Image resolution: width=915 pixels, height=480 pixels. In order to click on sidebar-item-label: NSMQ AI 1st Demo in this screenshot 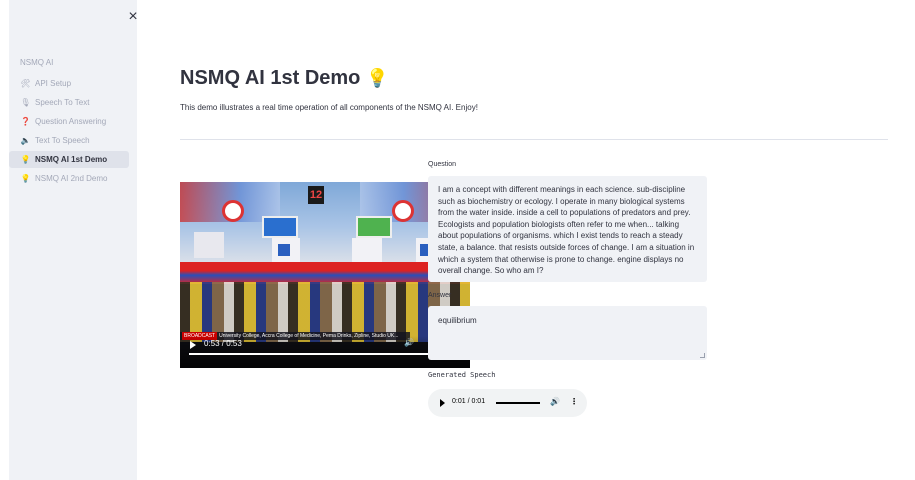, I will do `click(71, 159)`.